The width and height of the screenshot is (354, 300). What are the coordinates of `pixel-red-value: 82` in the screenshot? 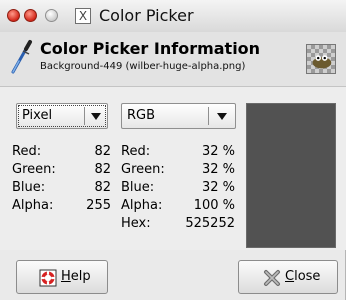 It's located at (102, 151).